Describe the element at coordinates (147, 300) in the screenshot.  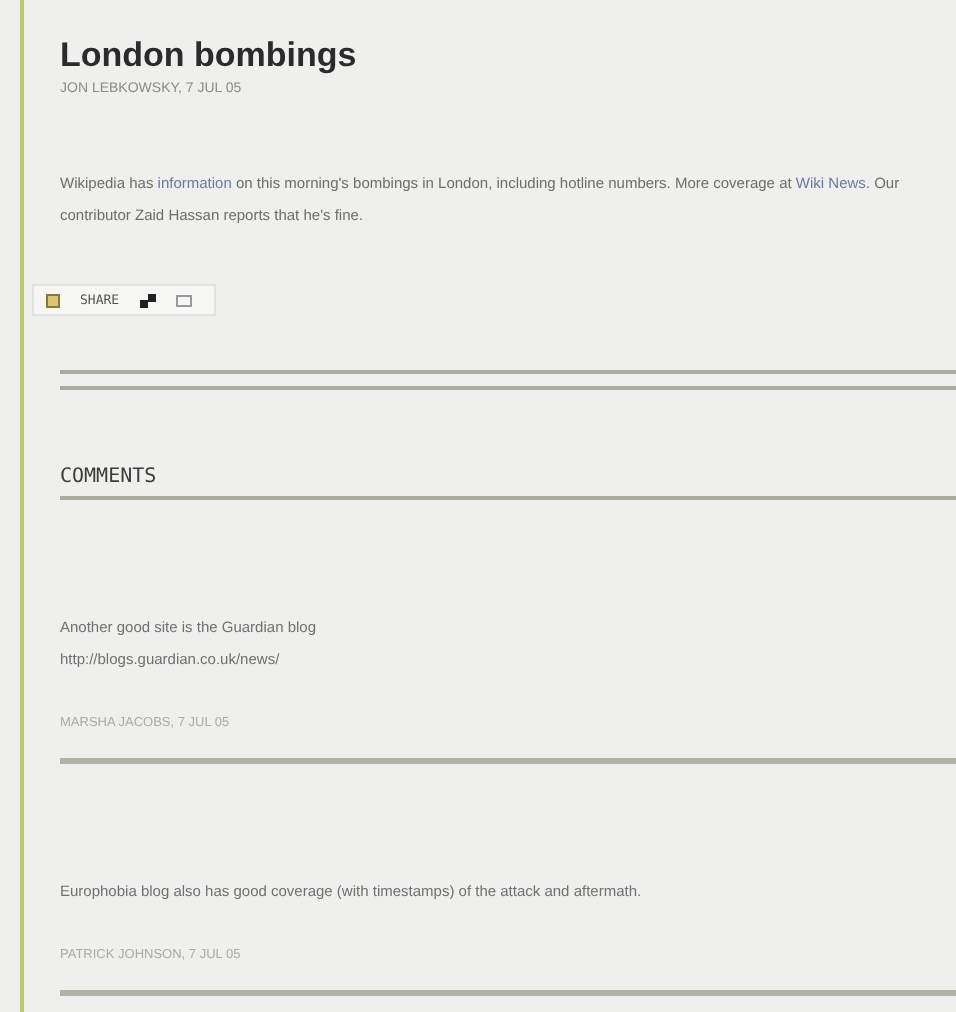
I see `squares-icon` at that location.